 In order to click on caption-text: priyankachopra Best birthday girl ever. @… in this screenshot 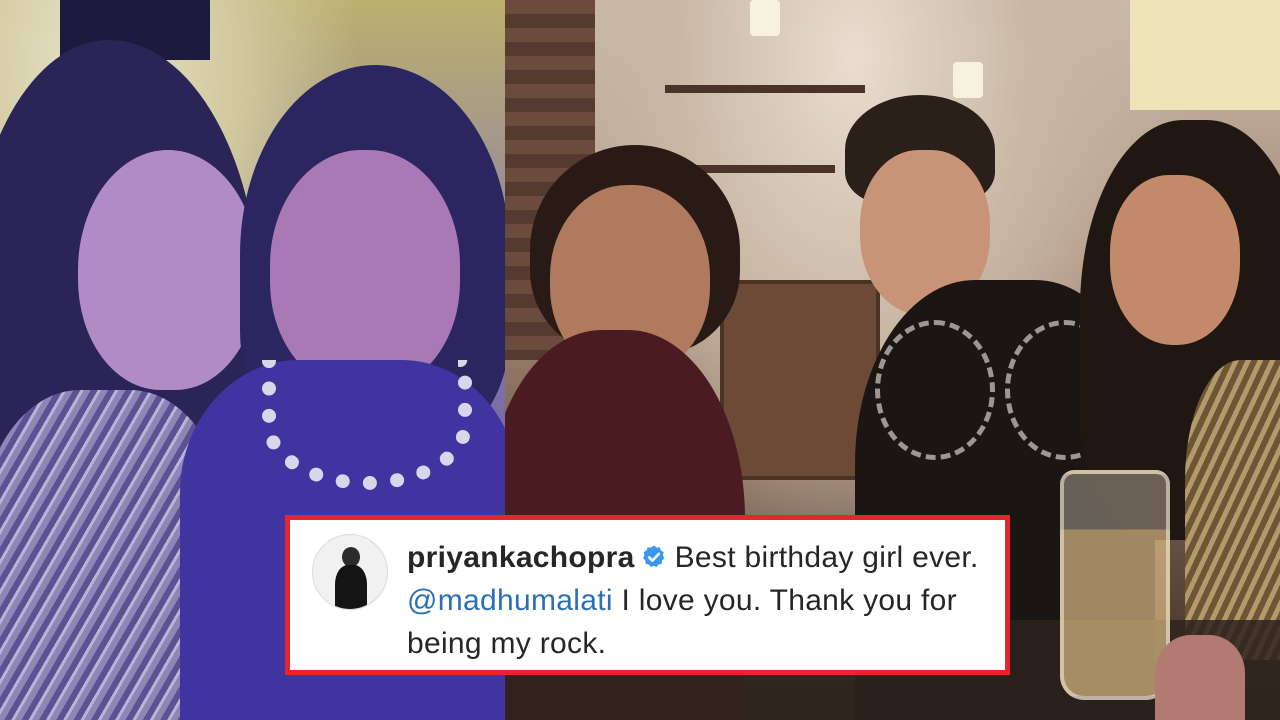, I will do `click(702, 600)`.